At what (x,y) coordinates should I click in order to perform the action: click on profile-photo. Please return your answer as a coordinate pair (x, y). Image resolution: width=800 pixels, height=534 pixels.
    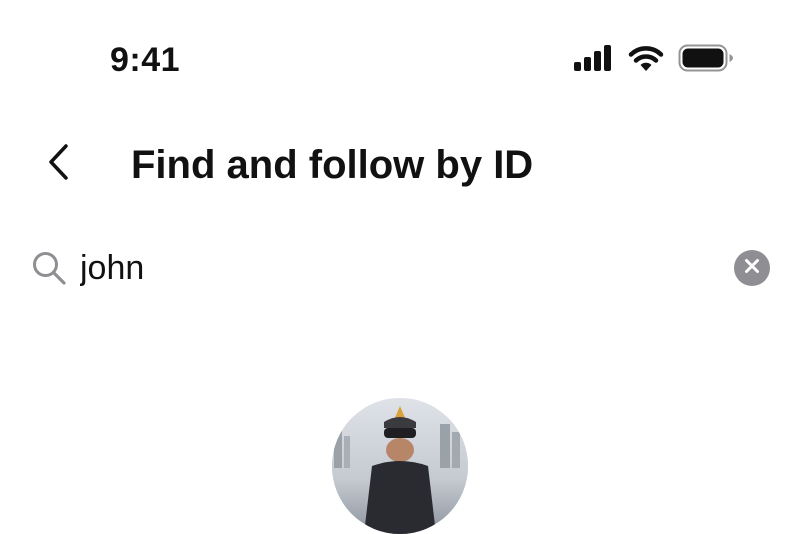
    Looking at the image, I should click on (400, 466).